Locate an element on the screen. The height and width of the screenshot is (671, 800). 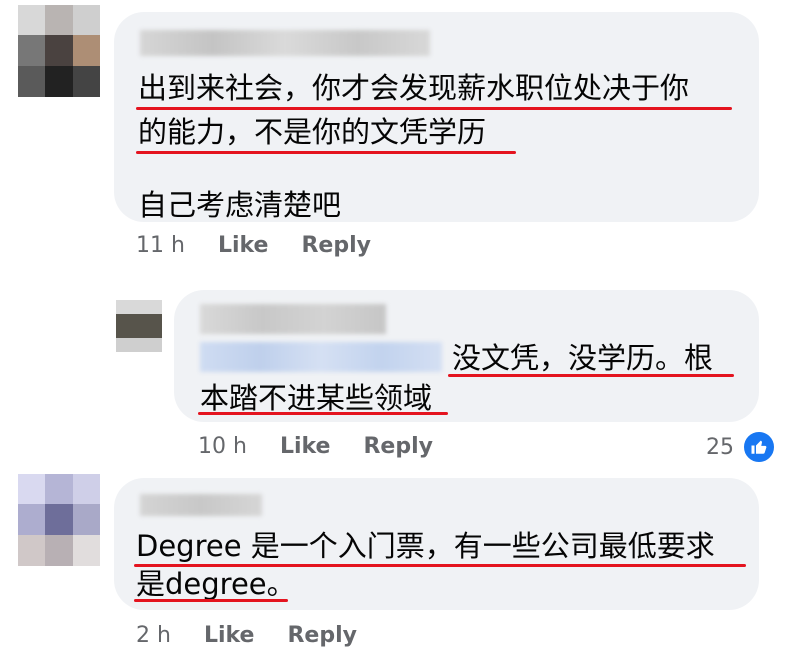
mention-tag-blurred is located at coordinates (321, 357).